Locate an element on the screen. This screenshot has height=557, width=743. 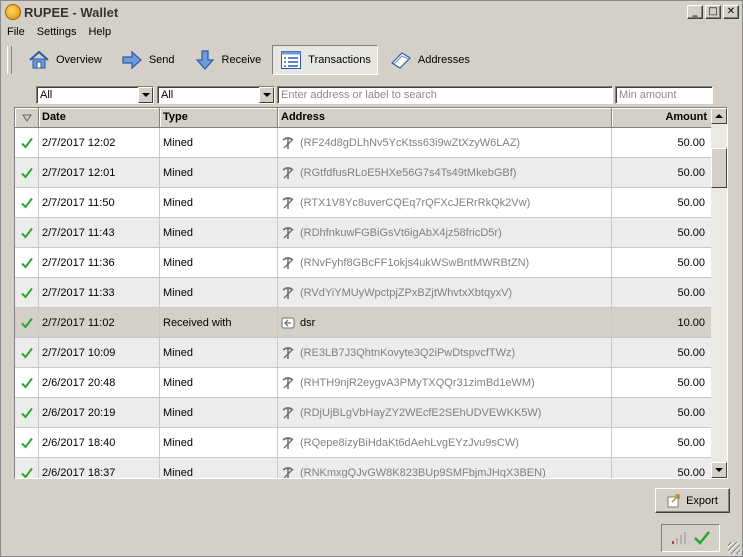
receive-arrow-icon is located at coordinates (205, 60).